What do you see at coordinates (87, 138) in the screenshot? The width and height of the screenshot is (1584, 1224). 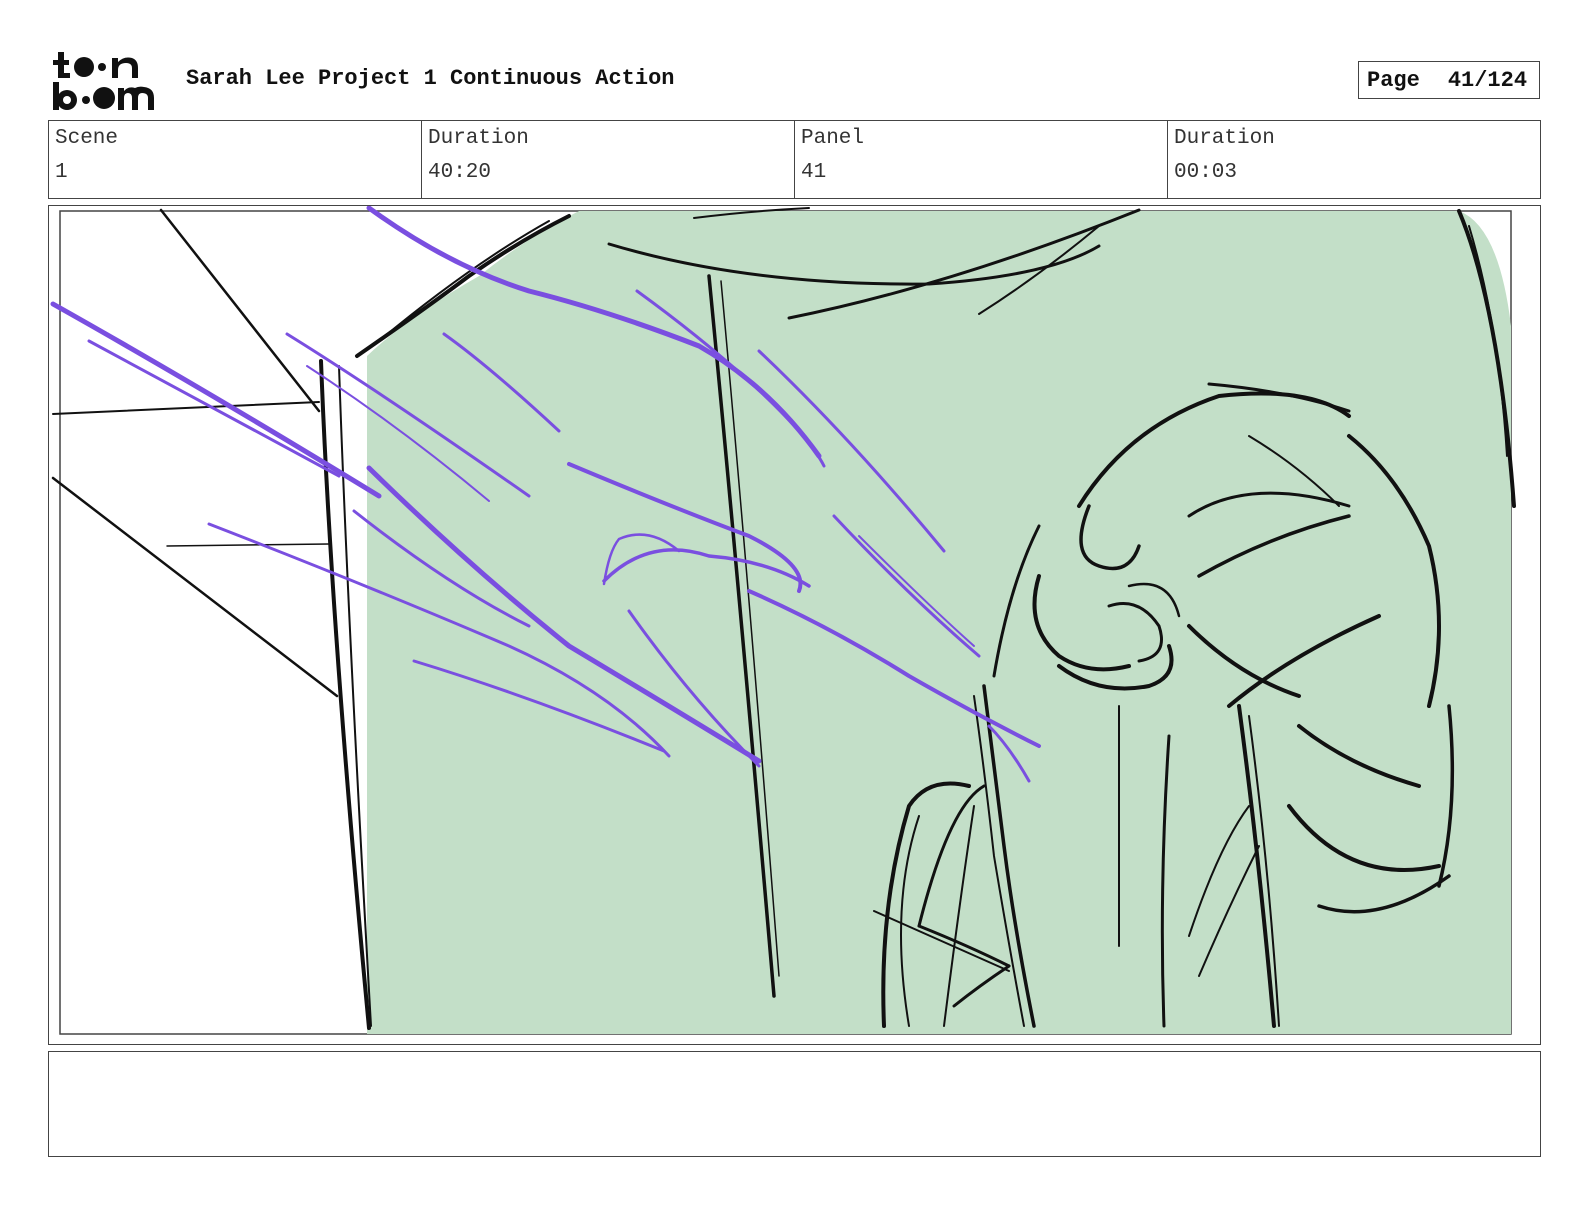 I see `scene-label: Scene` at bounding box center [87, 138].